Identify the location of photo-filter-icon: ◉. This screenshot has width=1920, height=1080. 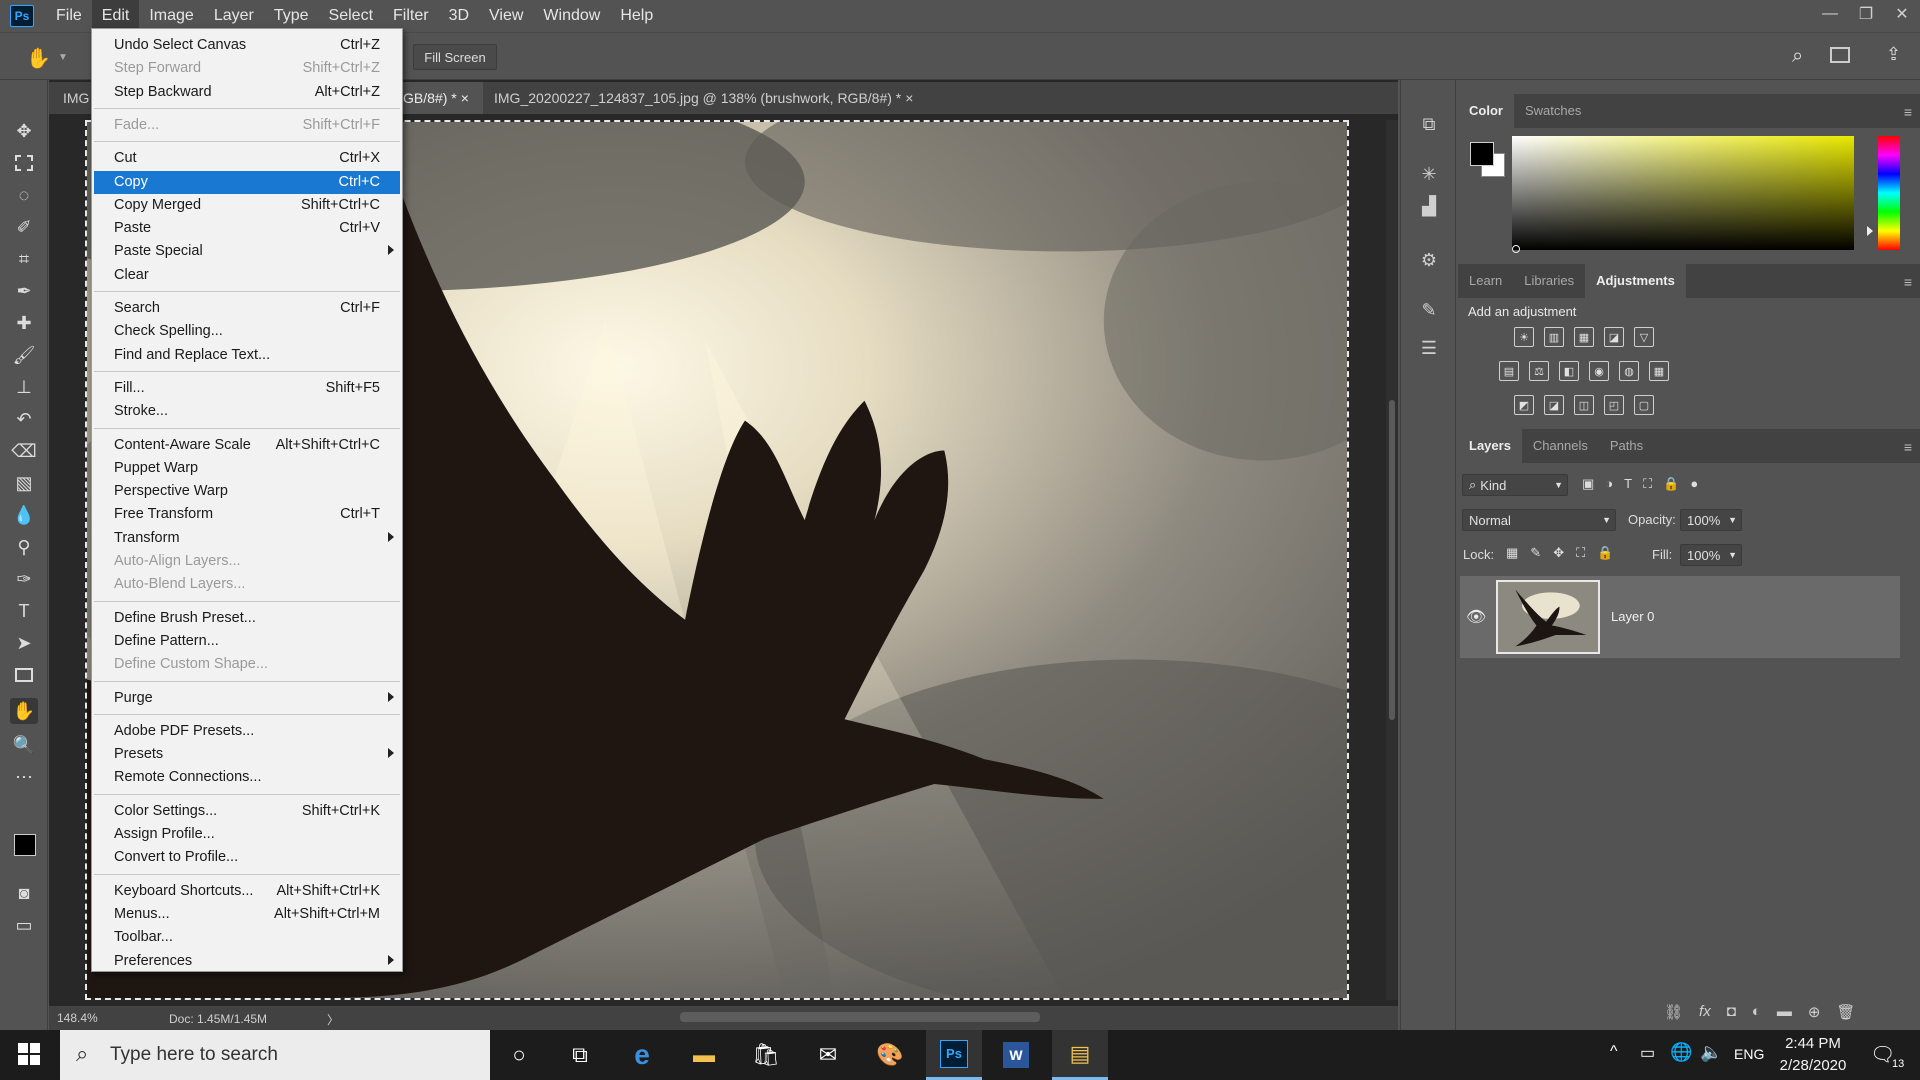
(1599, 371).